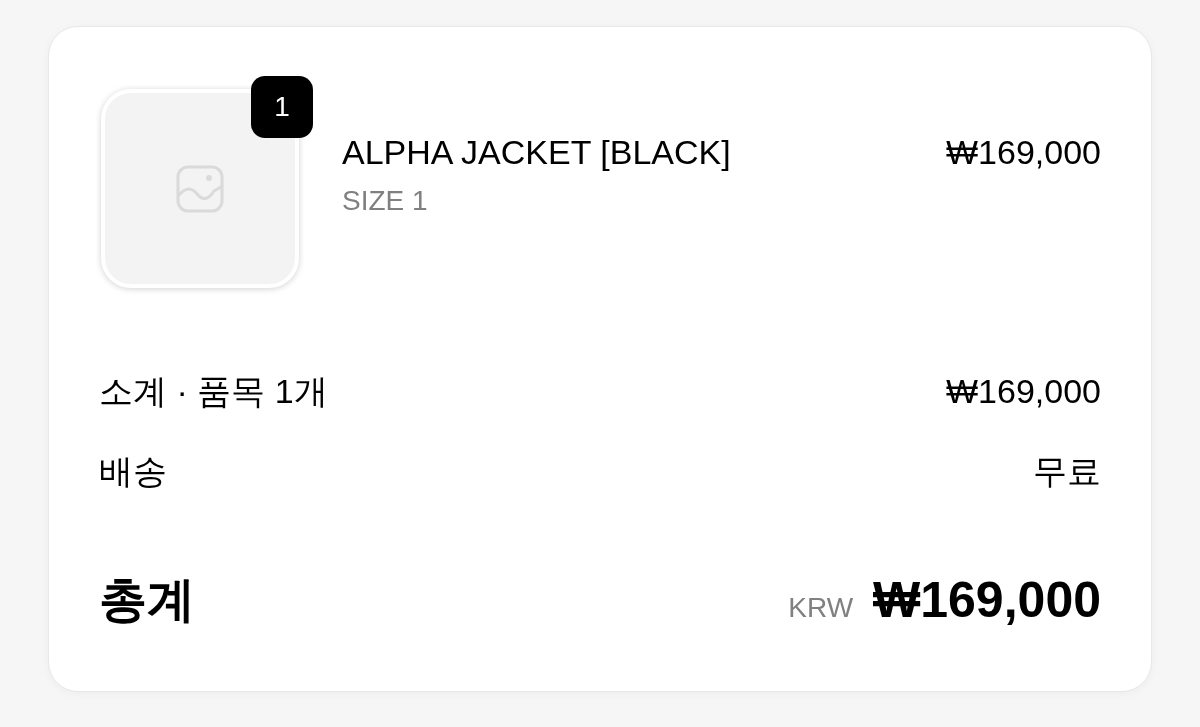  Describe the element at coordinates (385, 201) in the screenshot. I see `product-variant: SIZE 1` at that location.